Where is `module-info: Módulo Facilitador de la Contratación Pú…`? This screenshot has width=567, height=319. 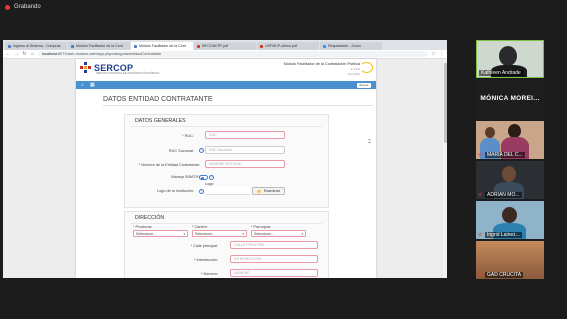
module-info: Módulo Facilitador de la Contratación Pú… is located at coordinates (322, 69).